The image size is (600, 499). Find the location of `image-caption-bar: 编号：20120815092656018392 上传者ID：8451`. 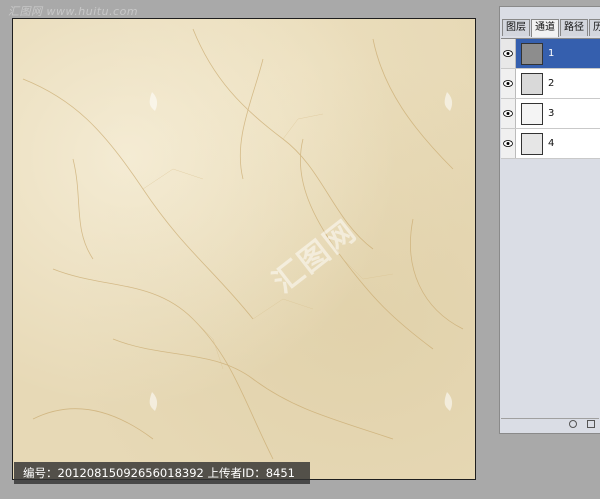

image-caption-bar: 编号：20120815092656018392 上传者ID：8451 is located at coordinates (162, 473).